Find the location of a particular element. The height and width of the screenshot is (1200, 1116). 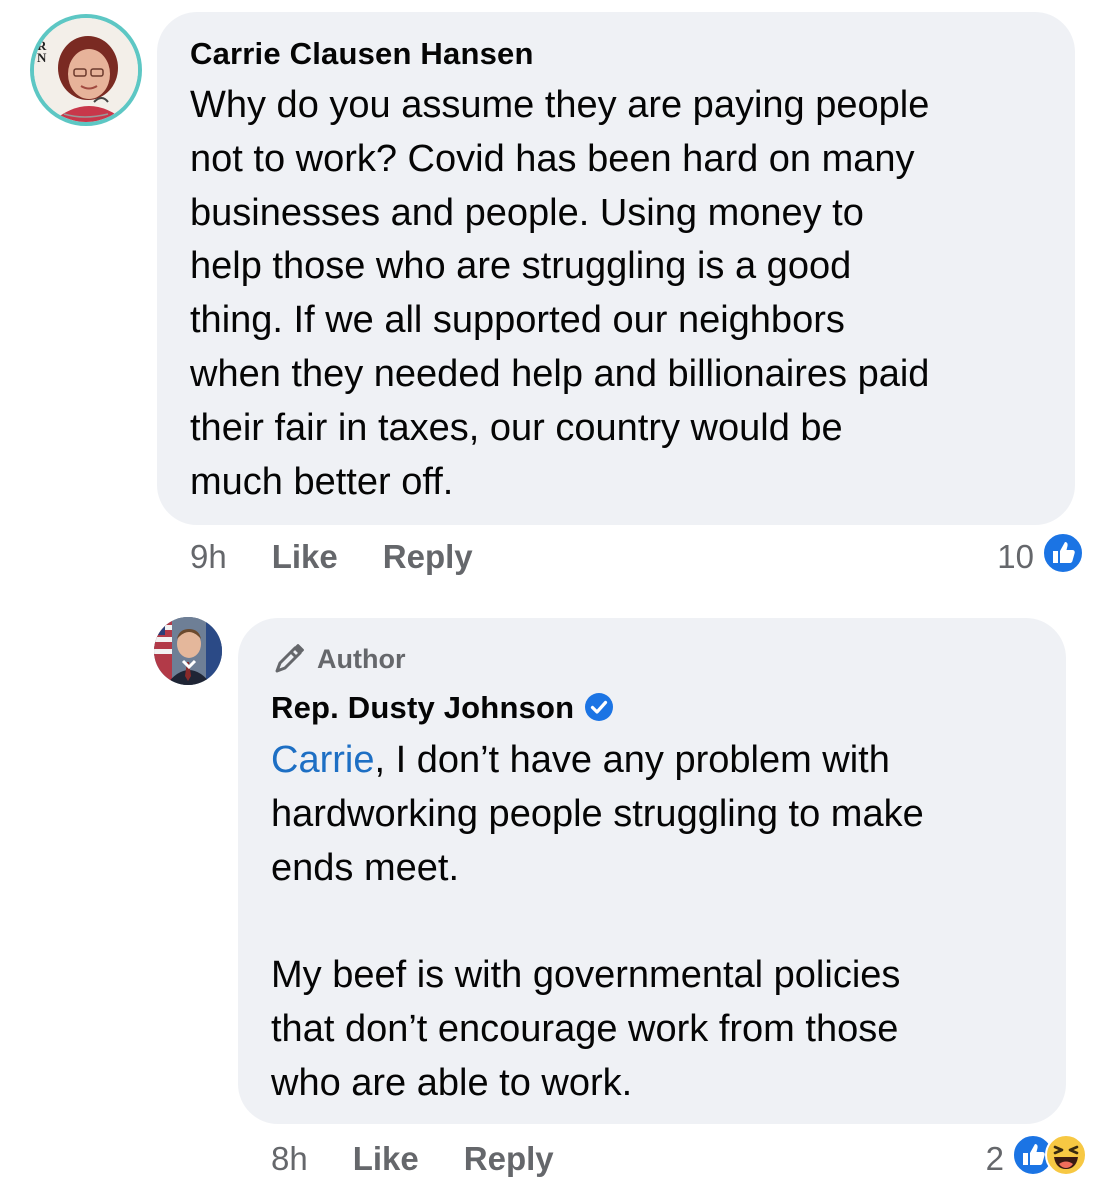

pen-icon is located at coordinates (289, 658).